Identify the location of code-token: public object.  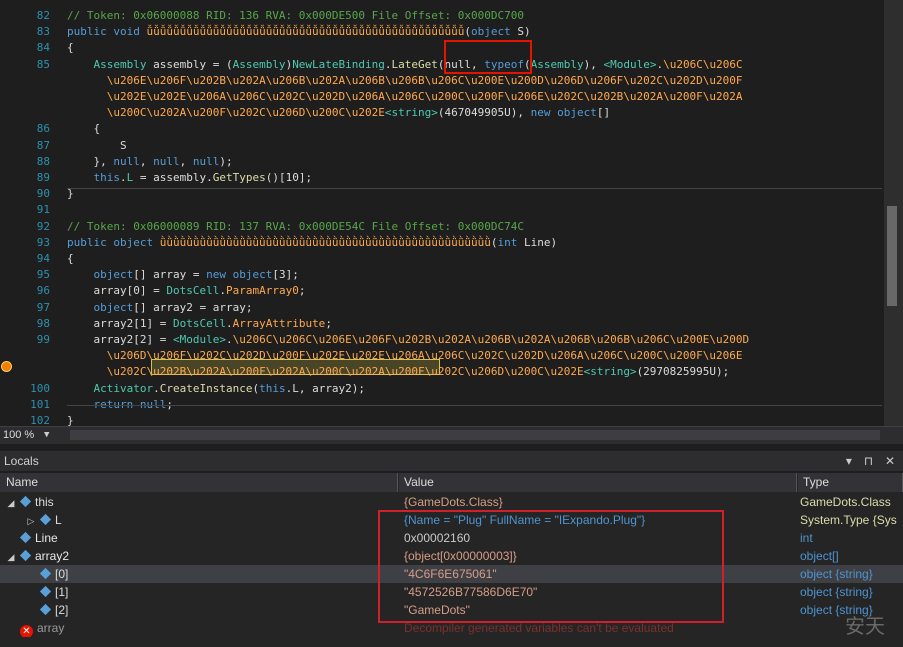
(113, 242).